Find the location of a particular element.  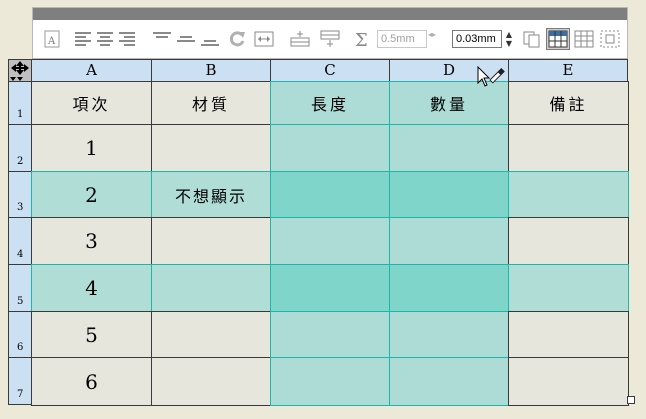

row-number: 7 is located at coordinates (20, 394).